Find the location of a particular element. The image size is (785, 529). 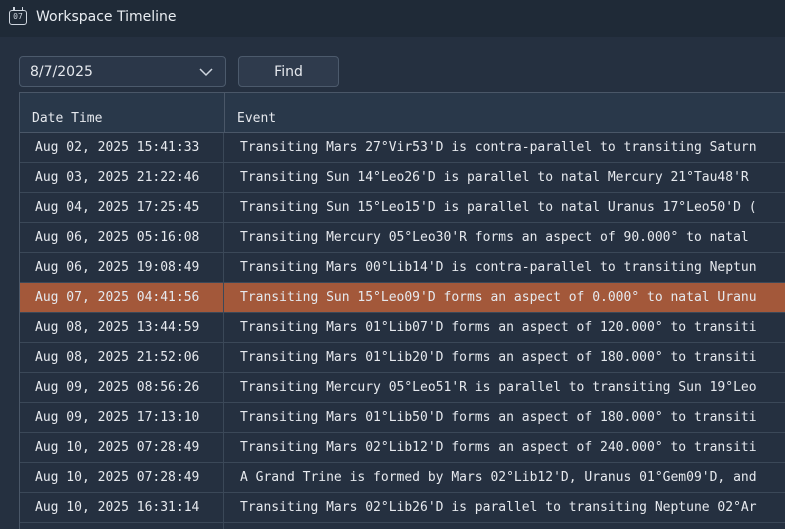

cell-datetime-container: Aug 04, 2025 17:25:45 is located at coordinates (122, 207).